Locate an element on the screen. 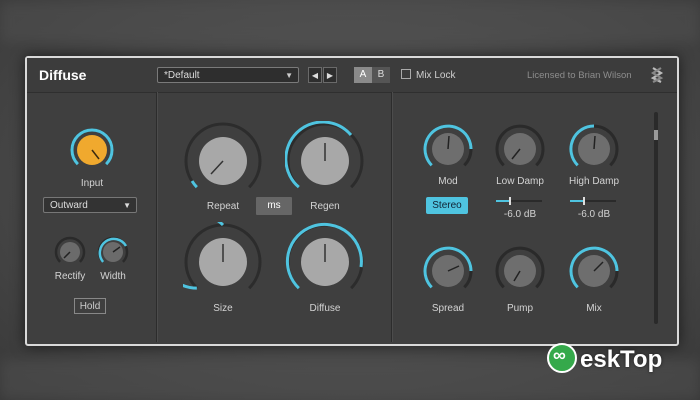  ab-b-button: B is located at coordinates (381, 75).